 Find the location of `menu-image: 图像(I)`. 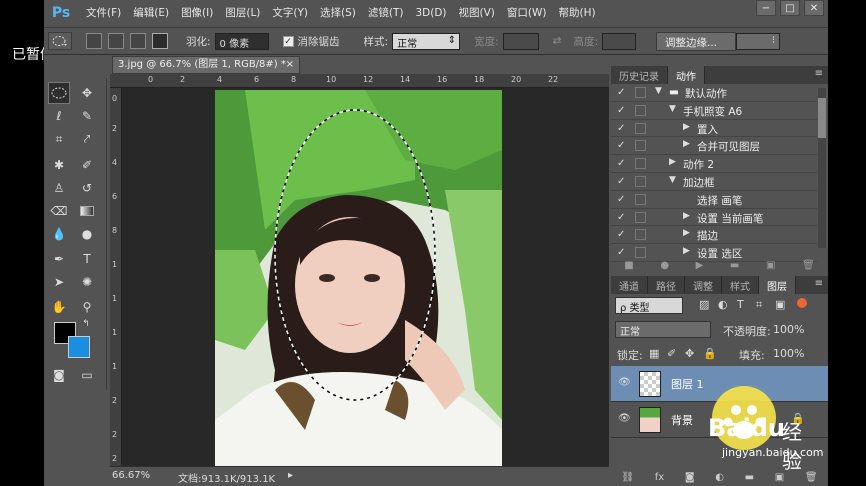

menu-image: 图像(I) is located at coordinates (197, 12).